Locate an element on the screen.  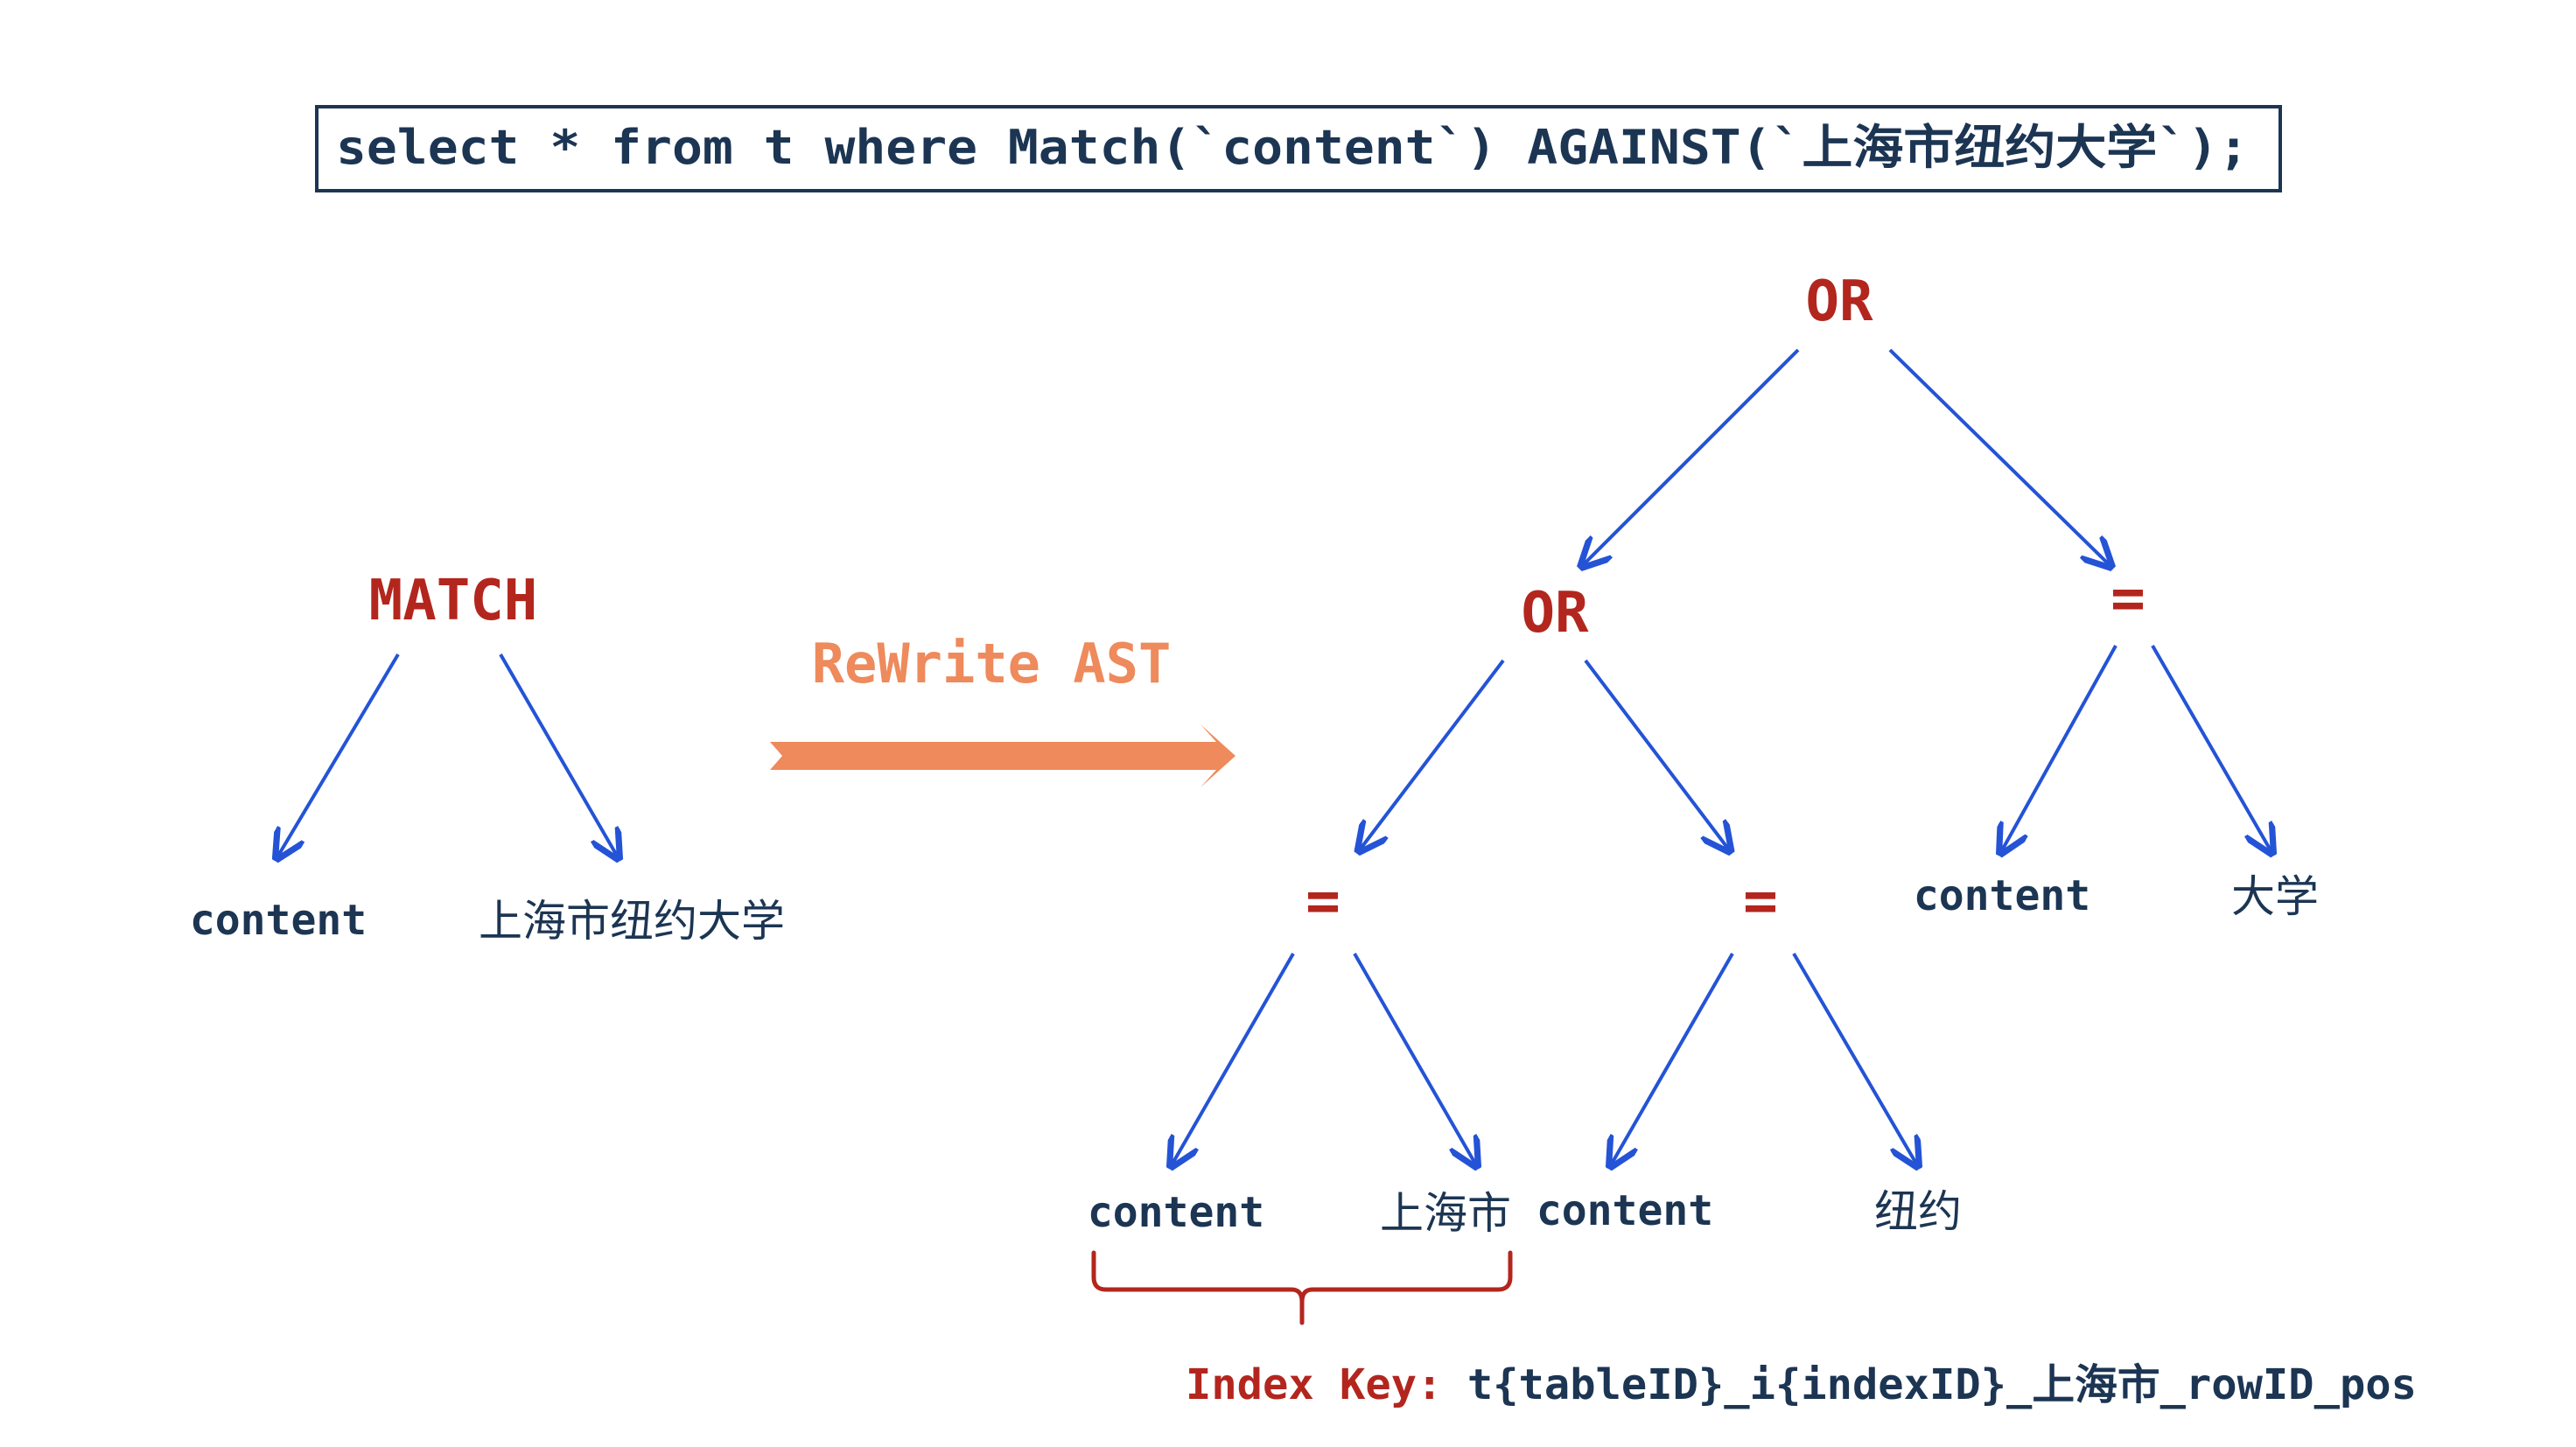
rewrite-label: ReWrite AST is located at coordinates (992, 664).